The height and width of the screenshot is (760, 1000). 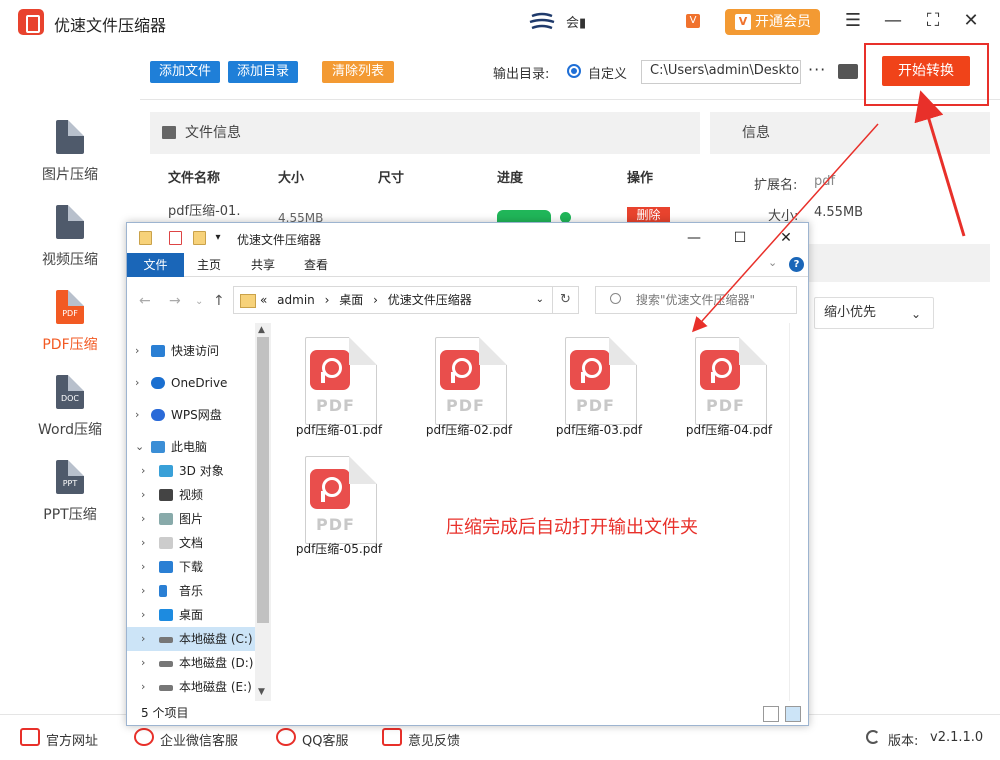 What do you see at coordinates (166, 688) in the screenshot?
I see `drive-icon` at bounding box center [166, 688].